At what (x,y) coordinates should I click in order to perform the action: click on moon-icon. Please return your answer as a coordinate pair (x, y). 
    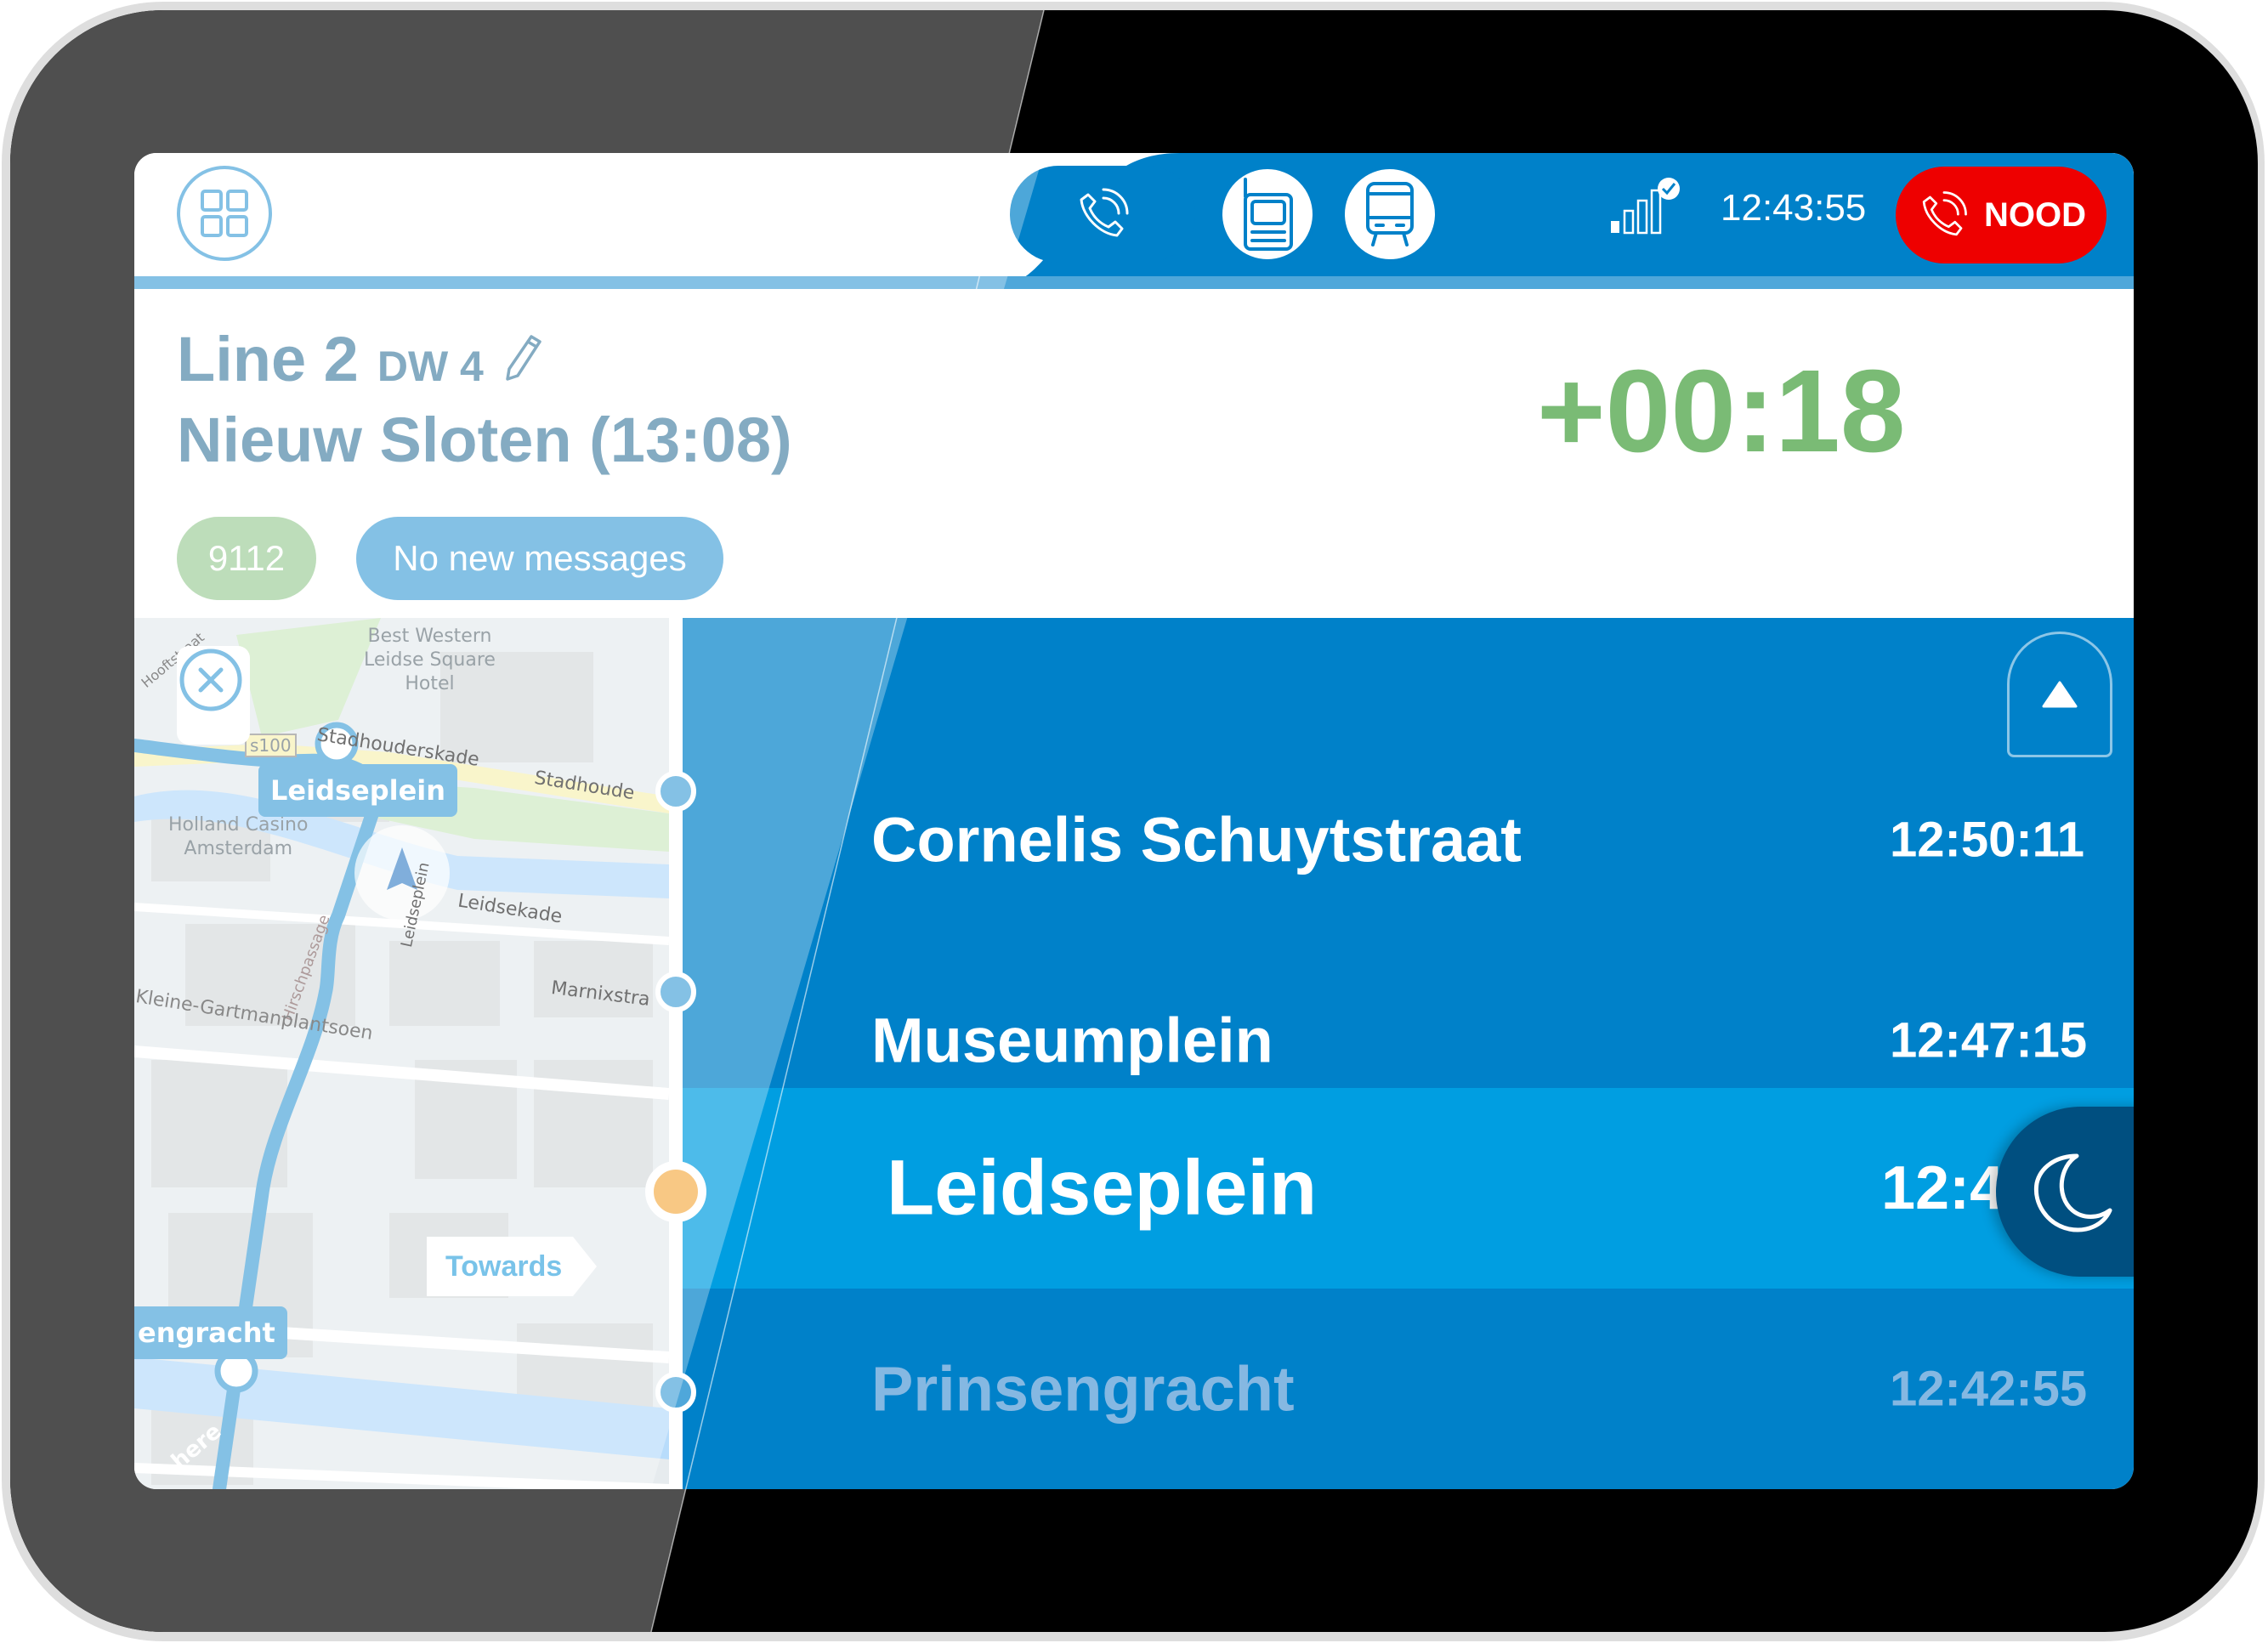
    Looking at the image, I should click on (2072, 1192).